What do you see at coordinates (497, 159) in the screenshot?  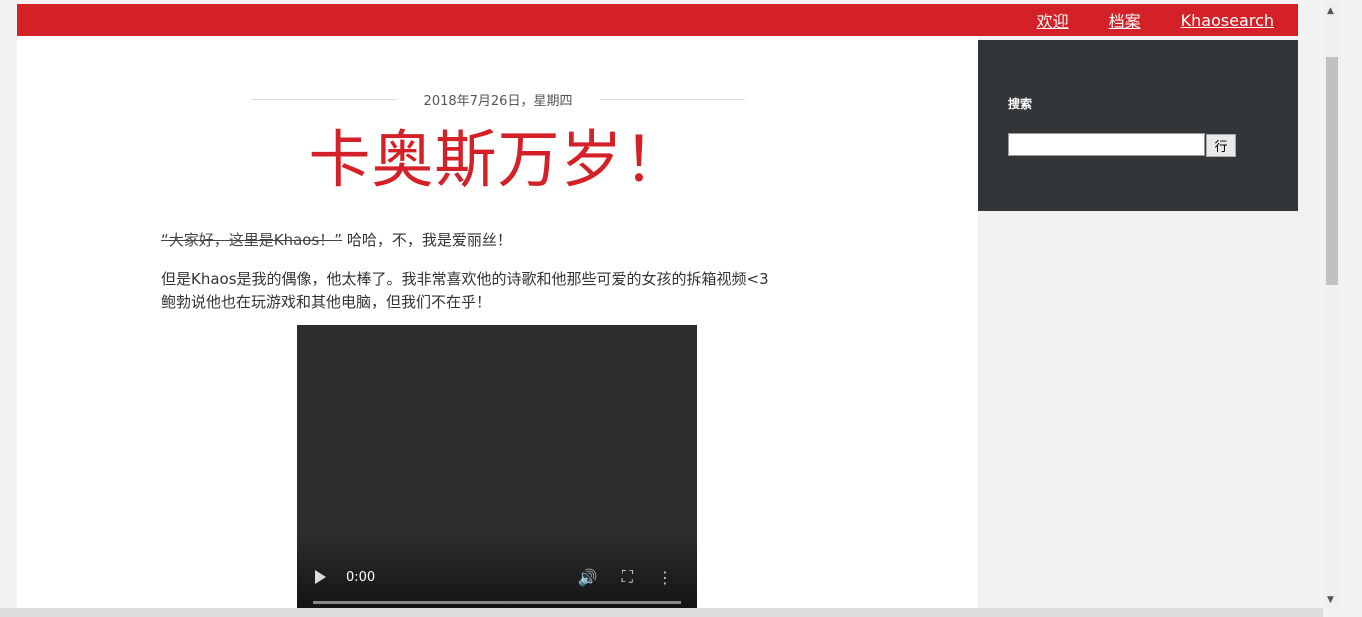 I see `post-title: 卡奥斯万岁！` at bounding box center [497, 159].